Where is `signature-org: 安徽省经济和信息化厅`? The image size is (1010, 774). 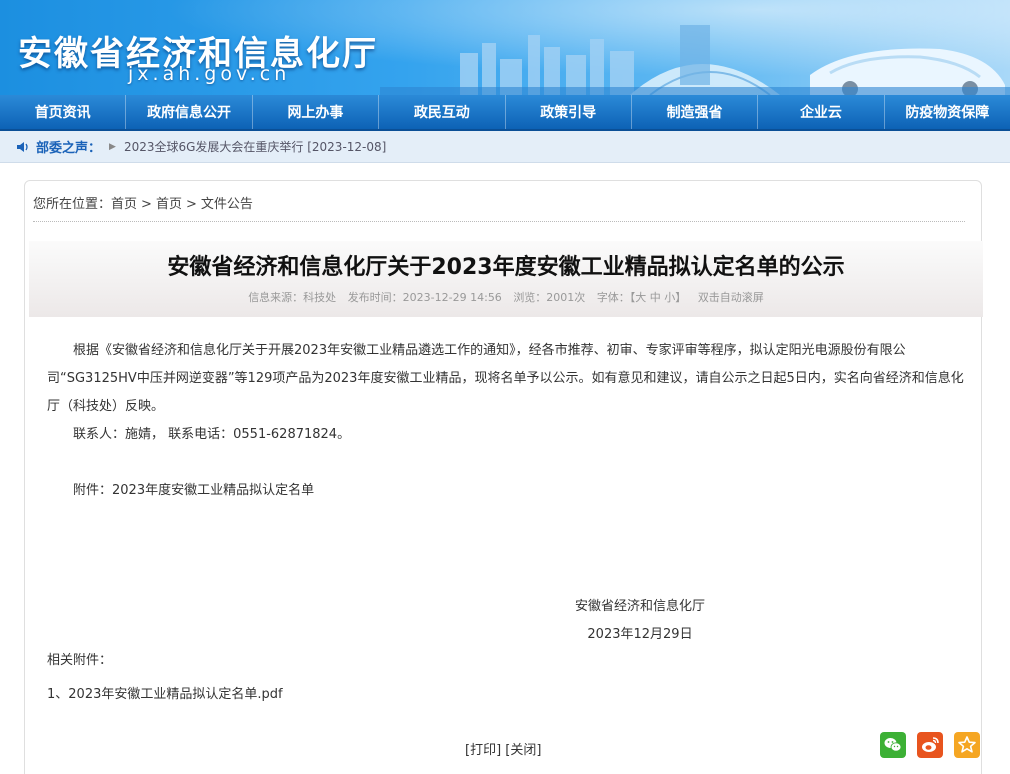 signature-org: 安徽省经济和信息化厅 is located at coordinates (639, 606).